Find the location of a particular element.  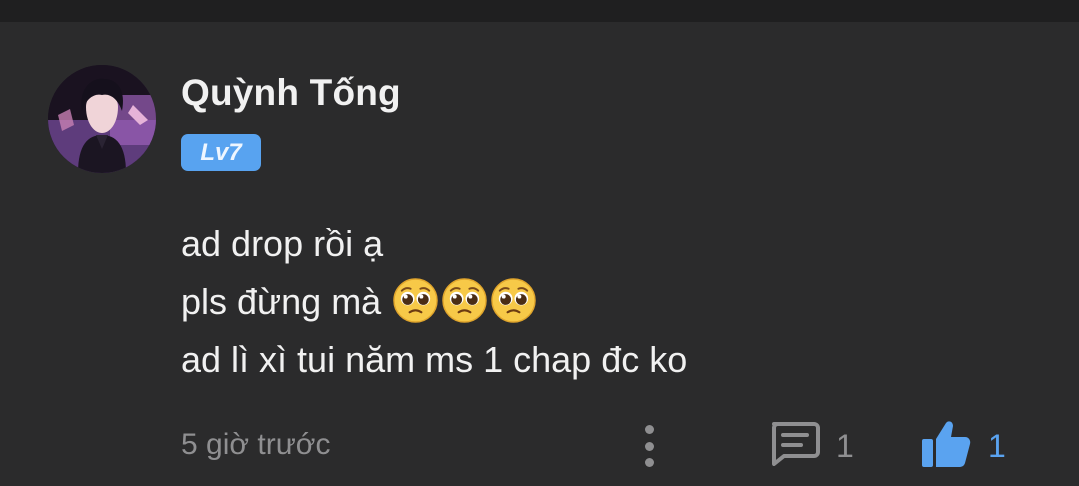

reply-icon is located at coordinates (794, 443).